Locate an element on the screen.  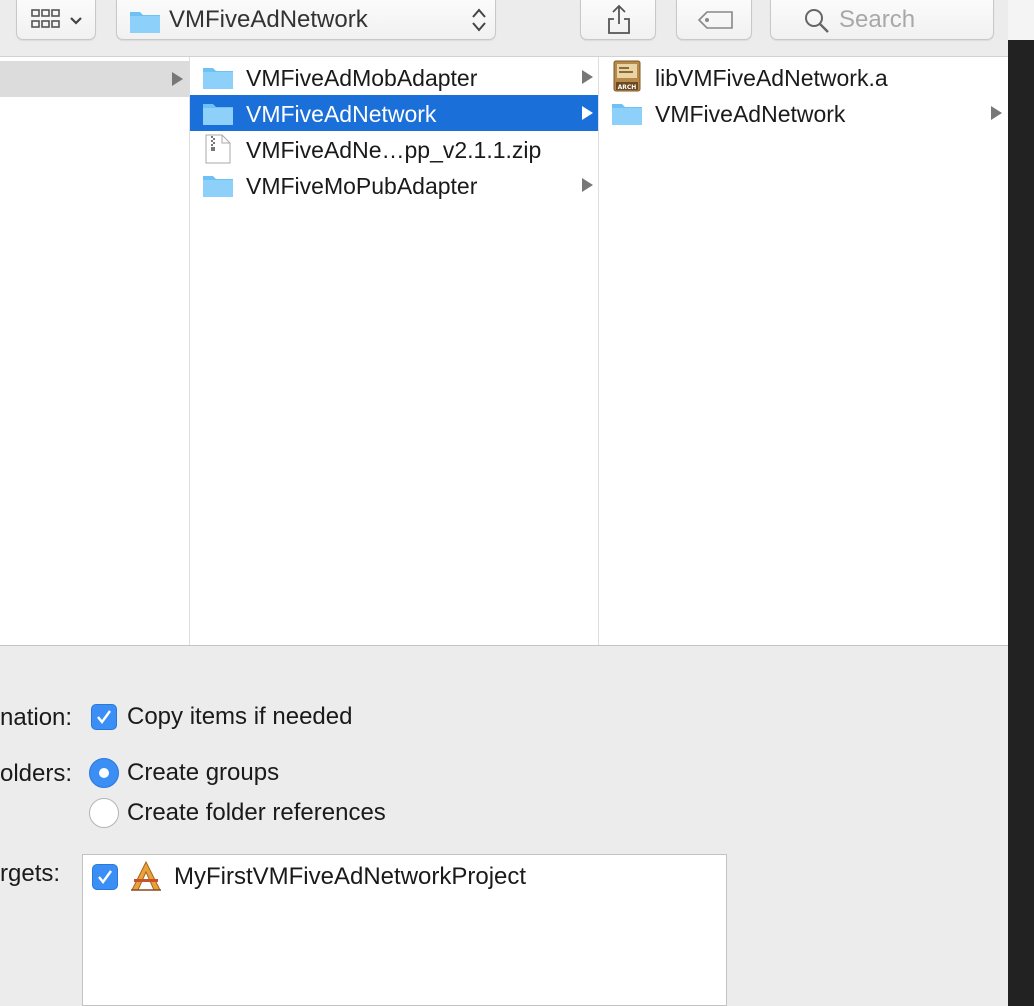
tag-icon is located at coordinates (715, 20).